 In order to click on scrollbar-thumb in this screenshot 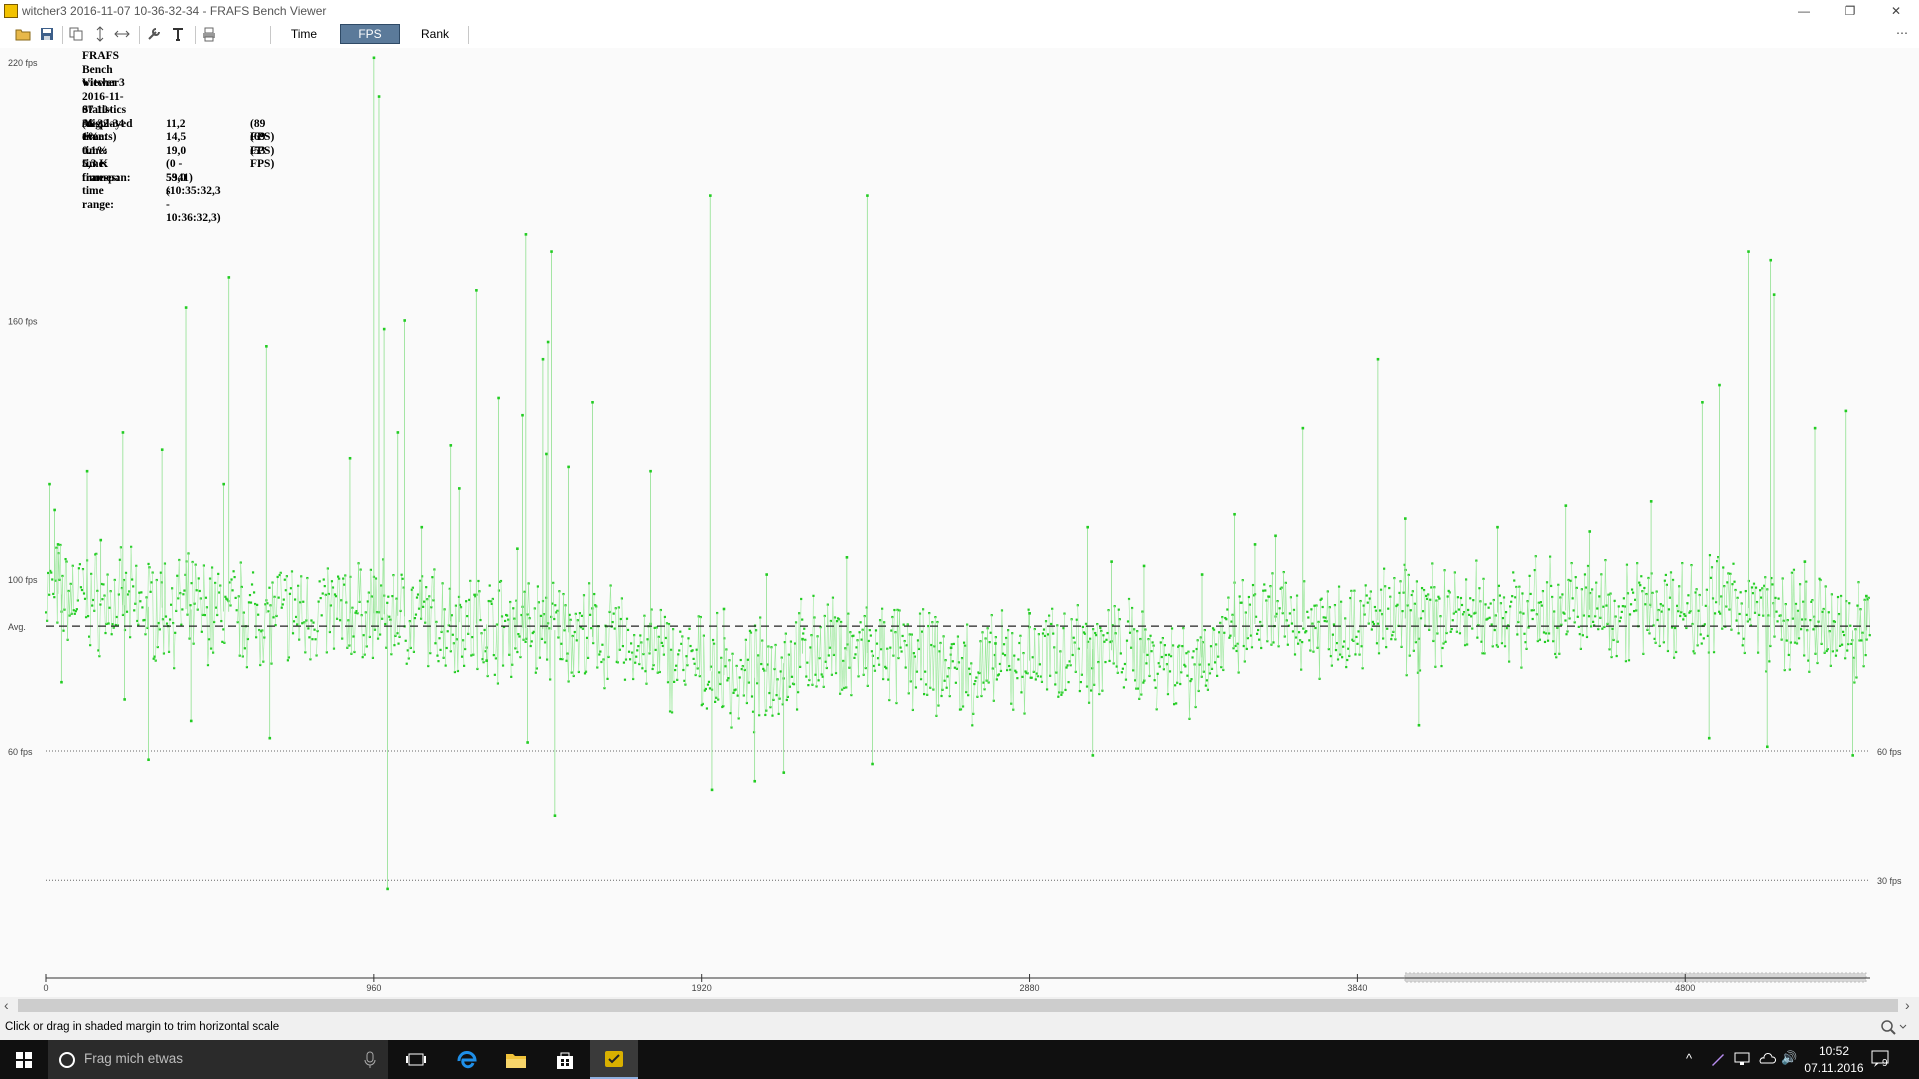, I will do `click(958, 1005)`.